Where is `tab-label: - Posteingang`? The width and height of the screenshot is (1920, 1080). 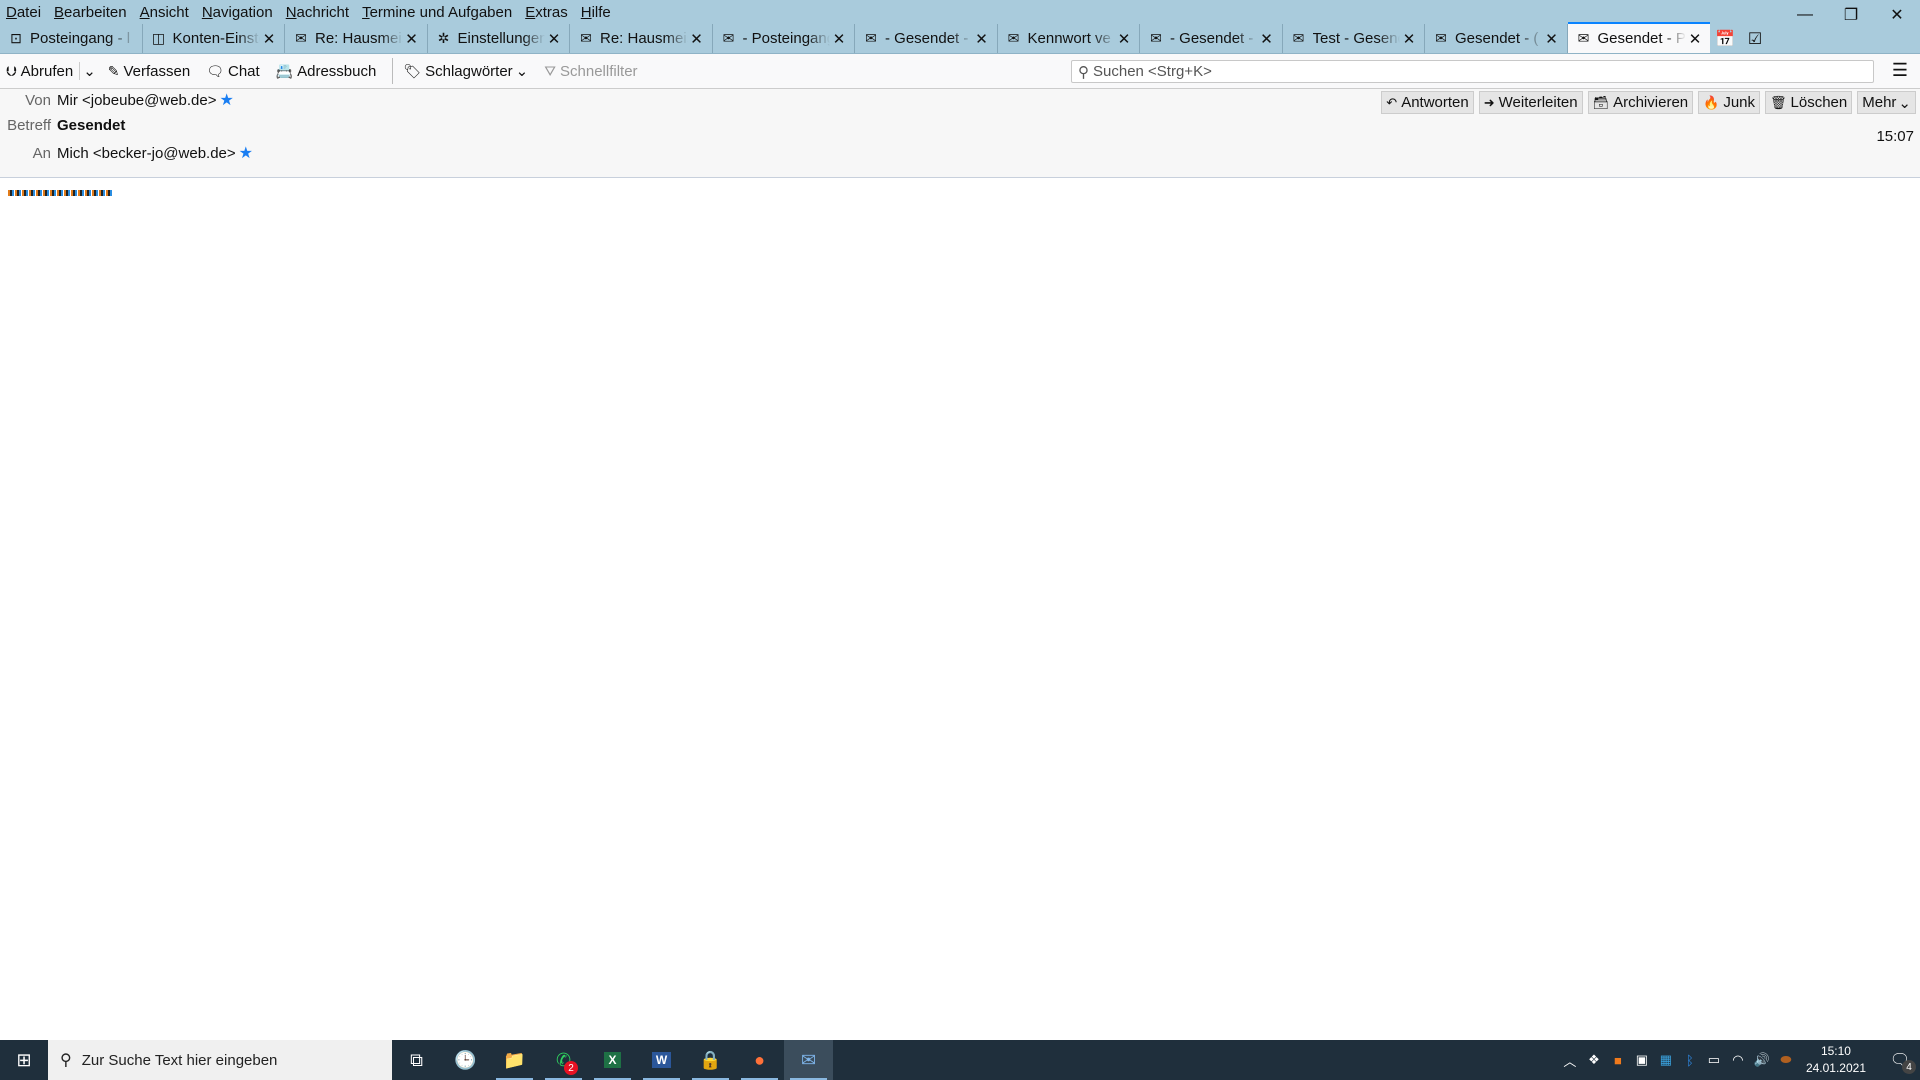 tab-label: - Posteingang is located at coordinates (786, 38).